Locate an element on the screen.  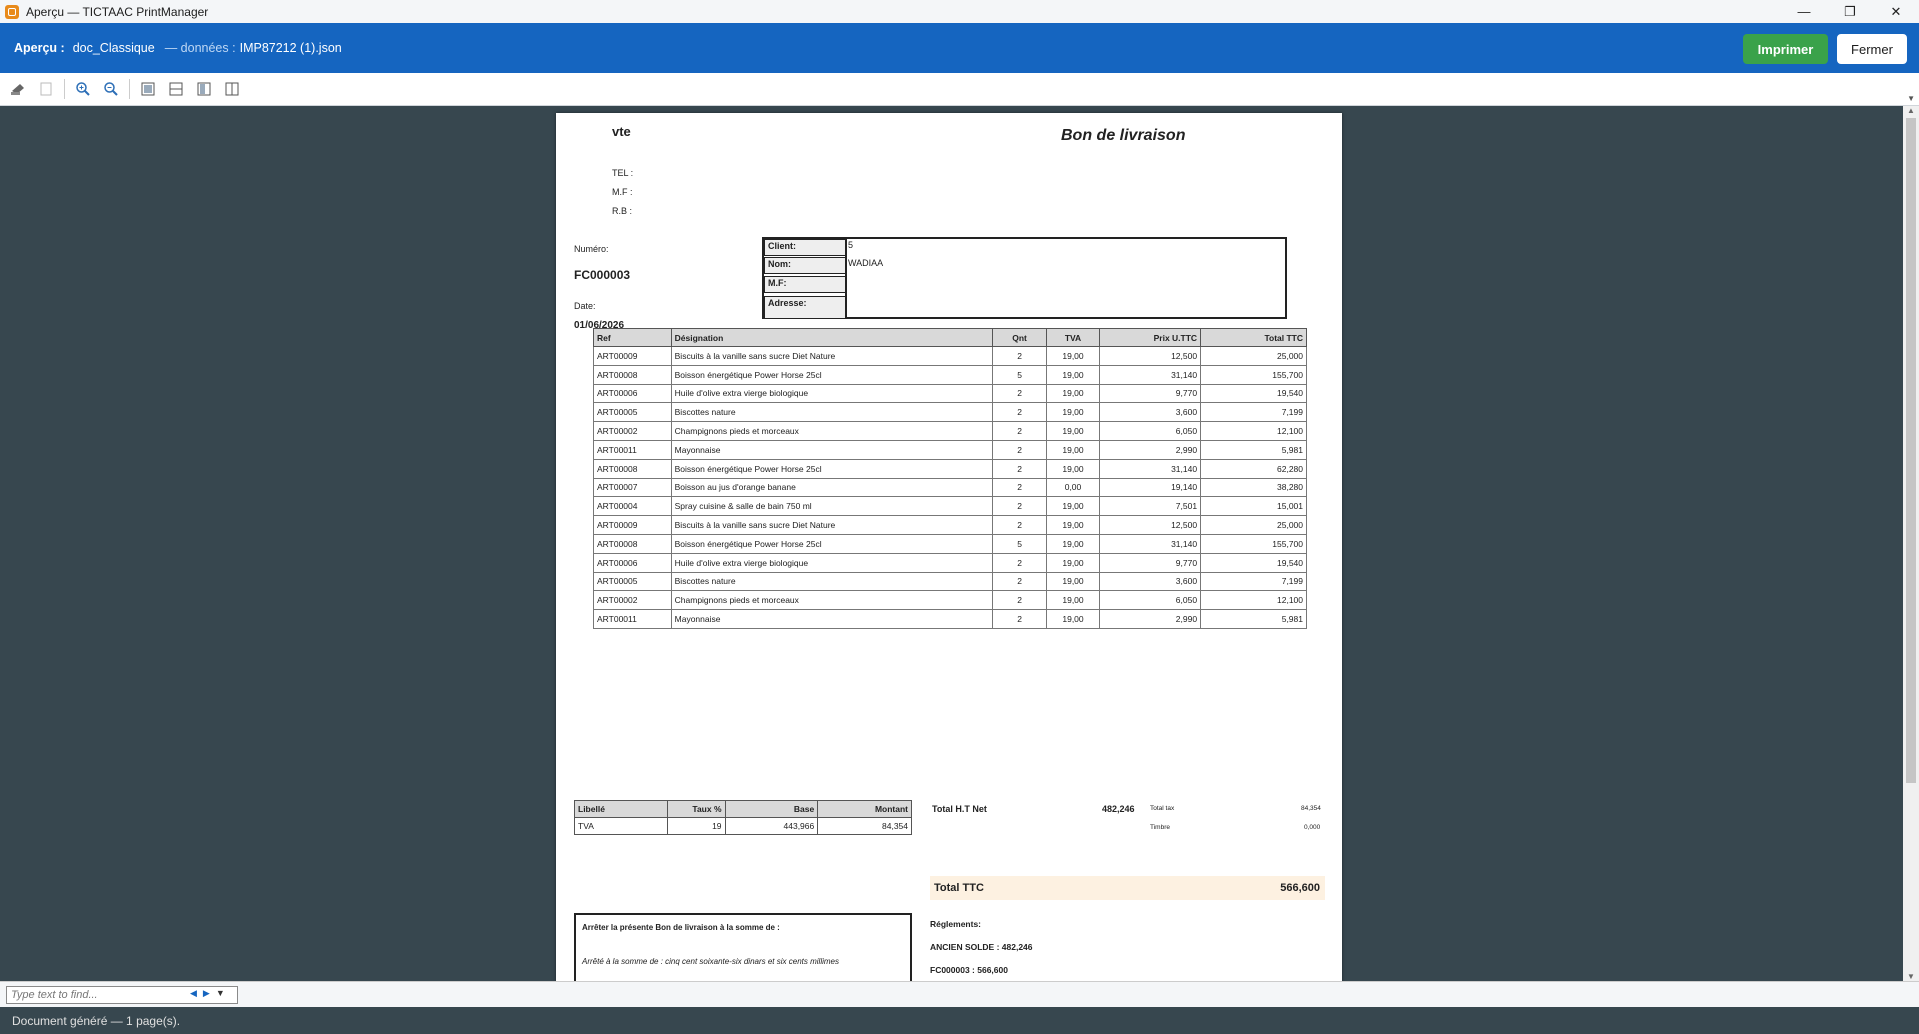
single-page-icon is located at coordinates (204, 89).